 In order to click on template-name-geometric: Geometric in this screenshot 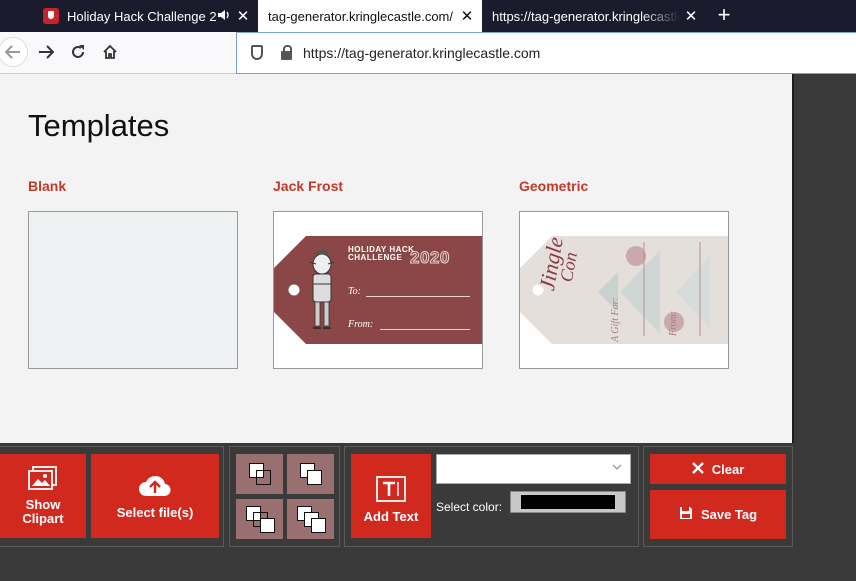, I will do `click(554, 186)`.